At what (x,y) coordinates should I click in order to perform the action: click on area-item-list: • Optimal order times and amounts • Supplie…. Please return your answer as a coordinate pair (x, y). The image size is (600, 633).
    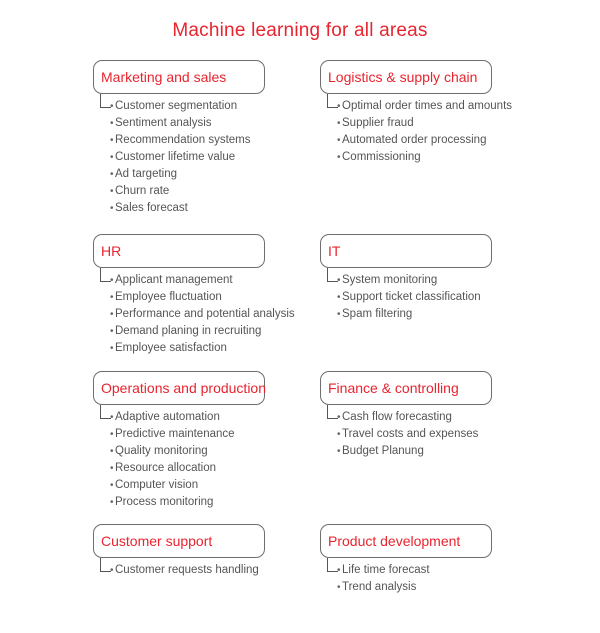
    Looking at the image, I should click on (435, 130).